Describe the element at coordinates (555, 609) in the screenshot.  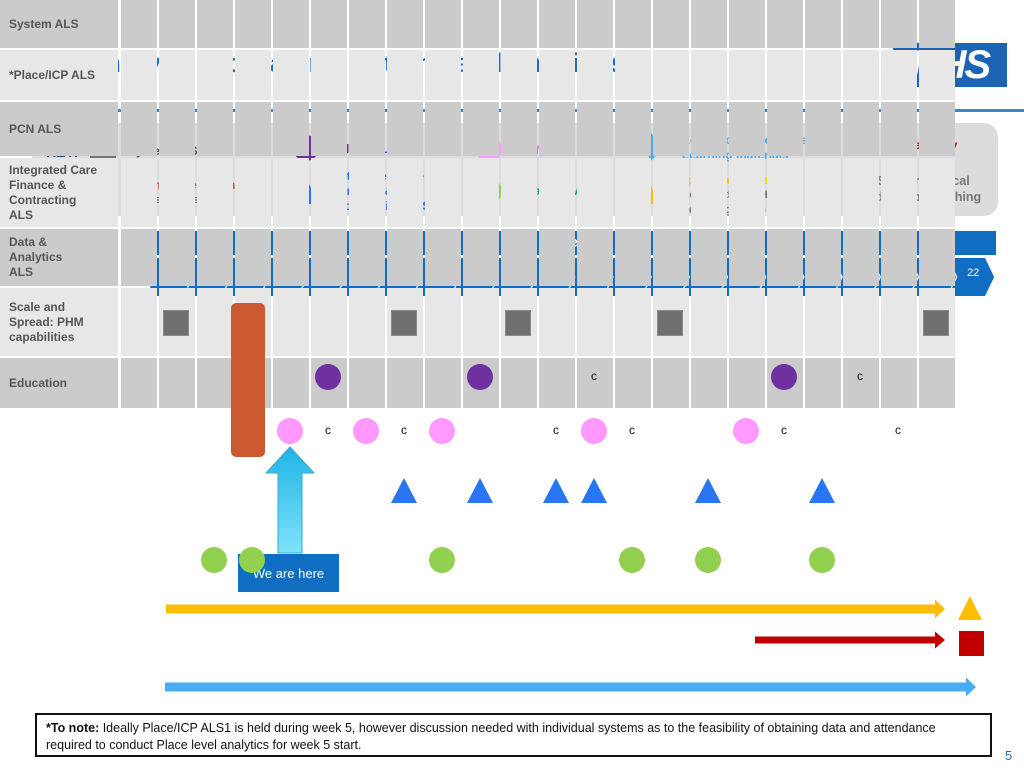
I see `scale-spread-arrow` at that location.